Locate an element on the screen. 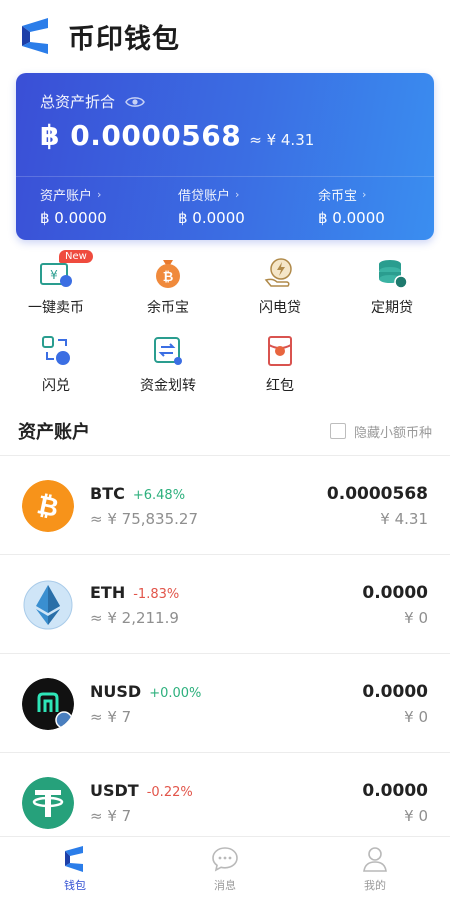  action-flash-swap: 闪兑 is located at coordinates (56, 364).